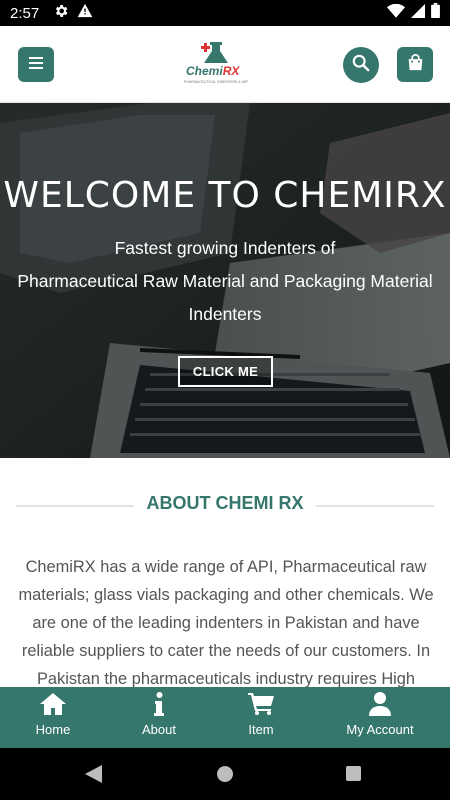 The image size is (450, 800). What do you see at coordinates (93, 776) in the screenshot?
I see `back-icon` at bounding box center [93, 776].